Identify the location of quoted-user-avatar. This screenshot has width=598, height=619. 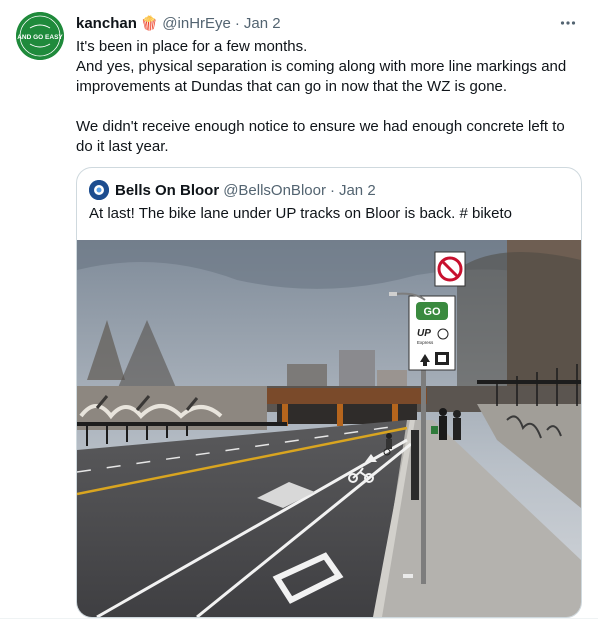
(99, 190).